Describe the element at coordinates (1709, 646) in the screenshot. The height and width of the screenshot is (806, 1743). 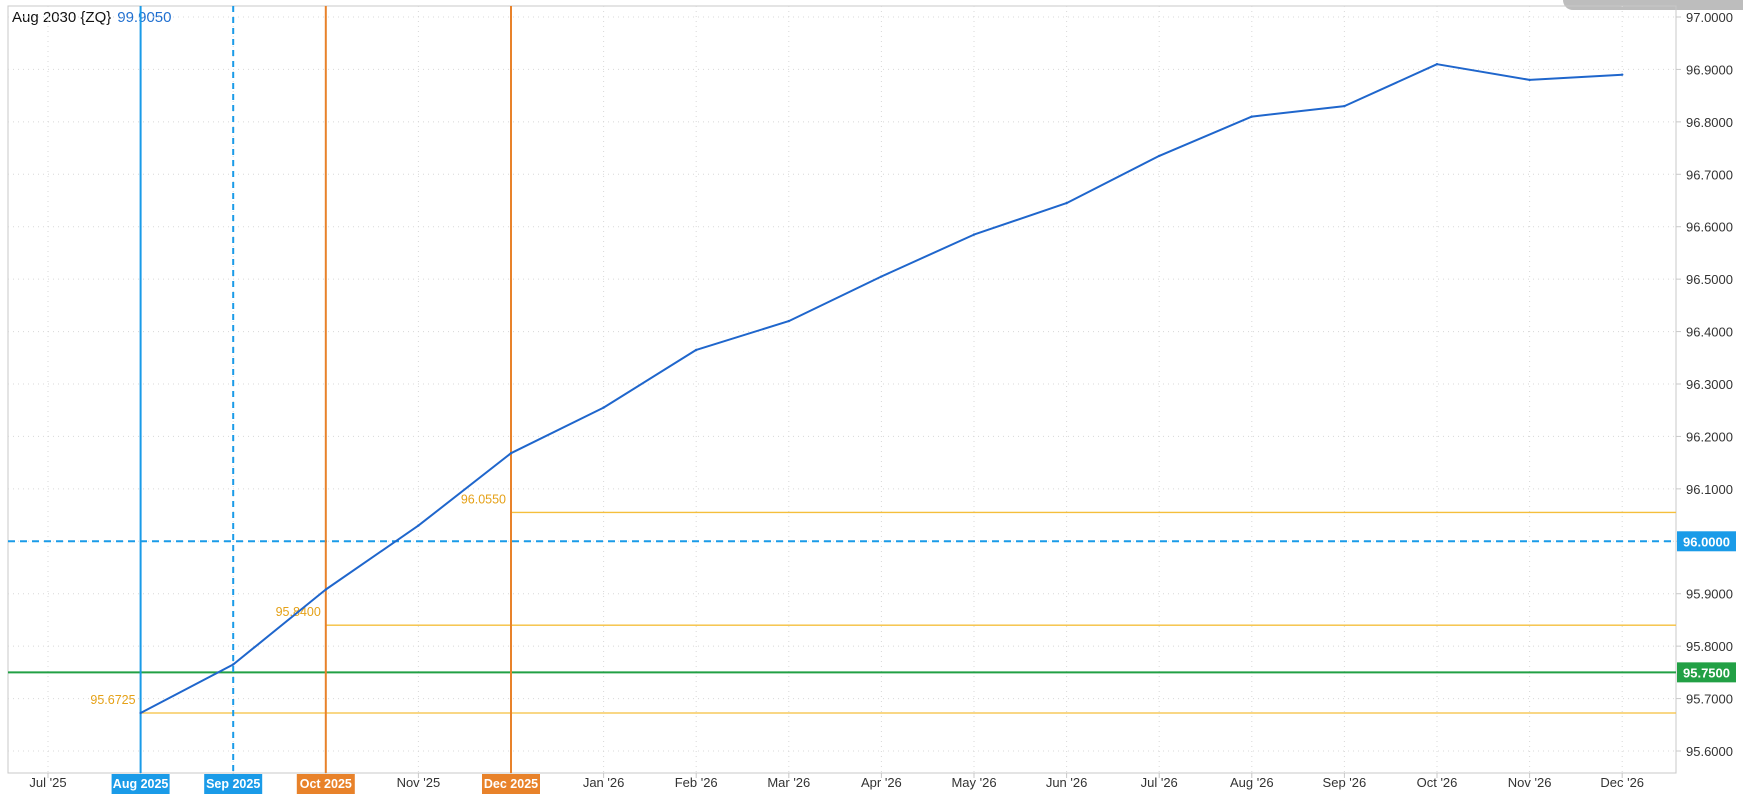
I see `y-tick-label: 95.8000` at that location.